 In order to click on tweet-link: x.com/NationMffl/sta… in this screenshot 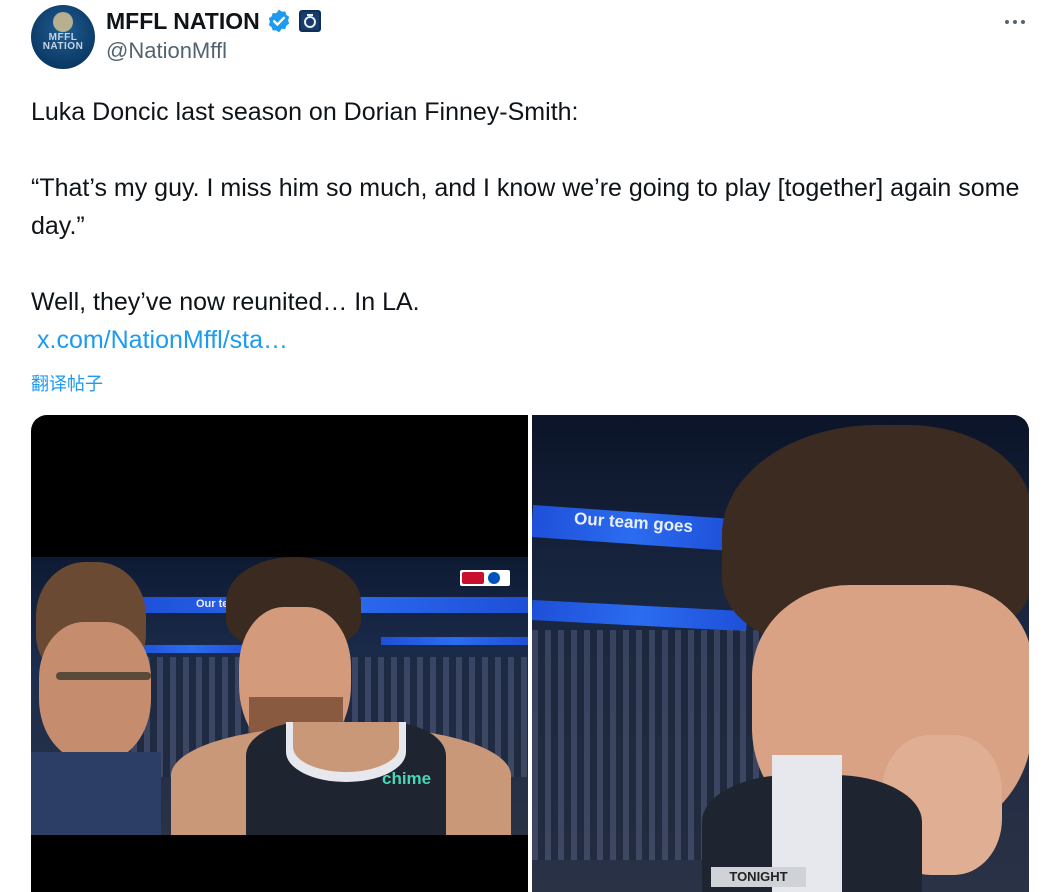, I will do `click(162, 340)`.